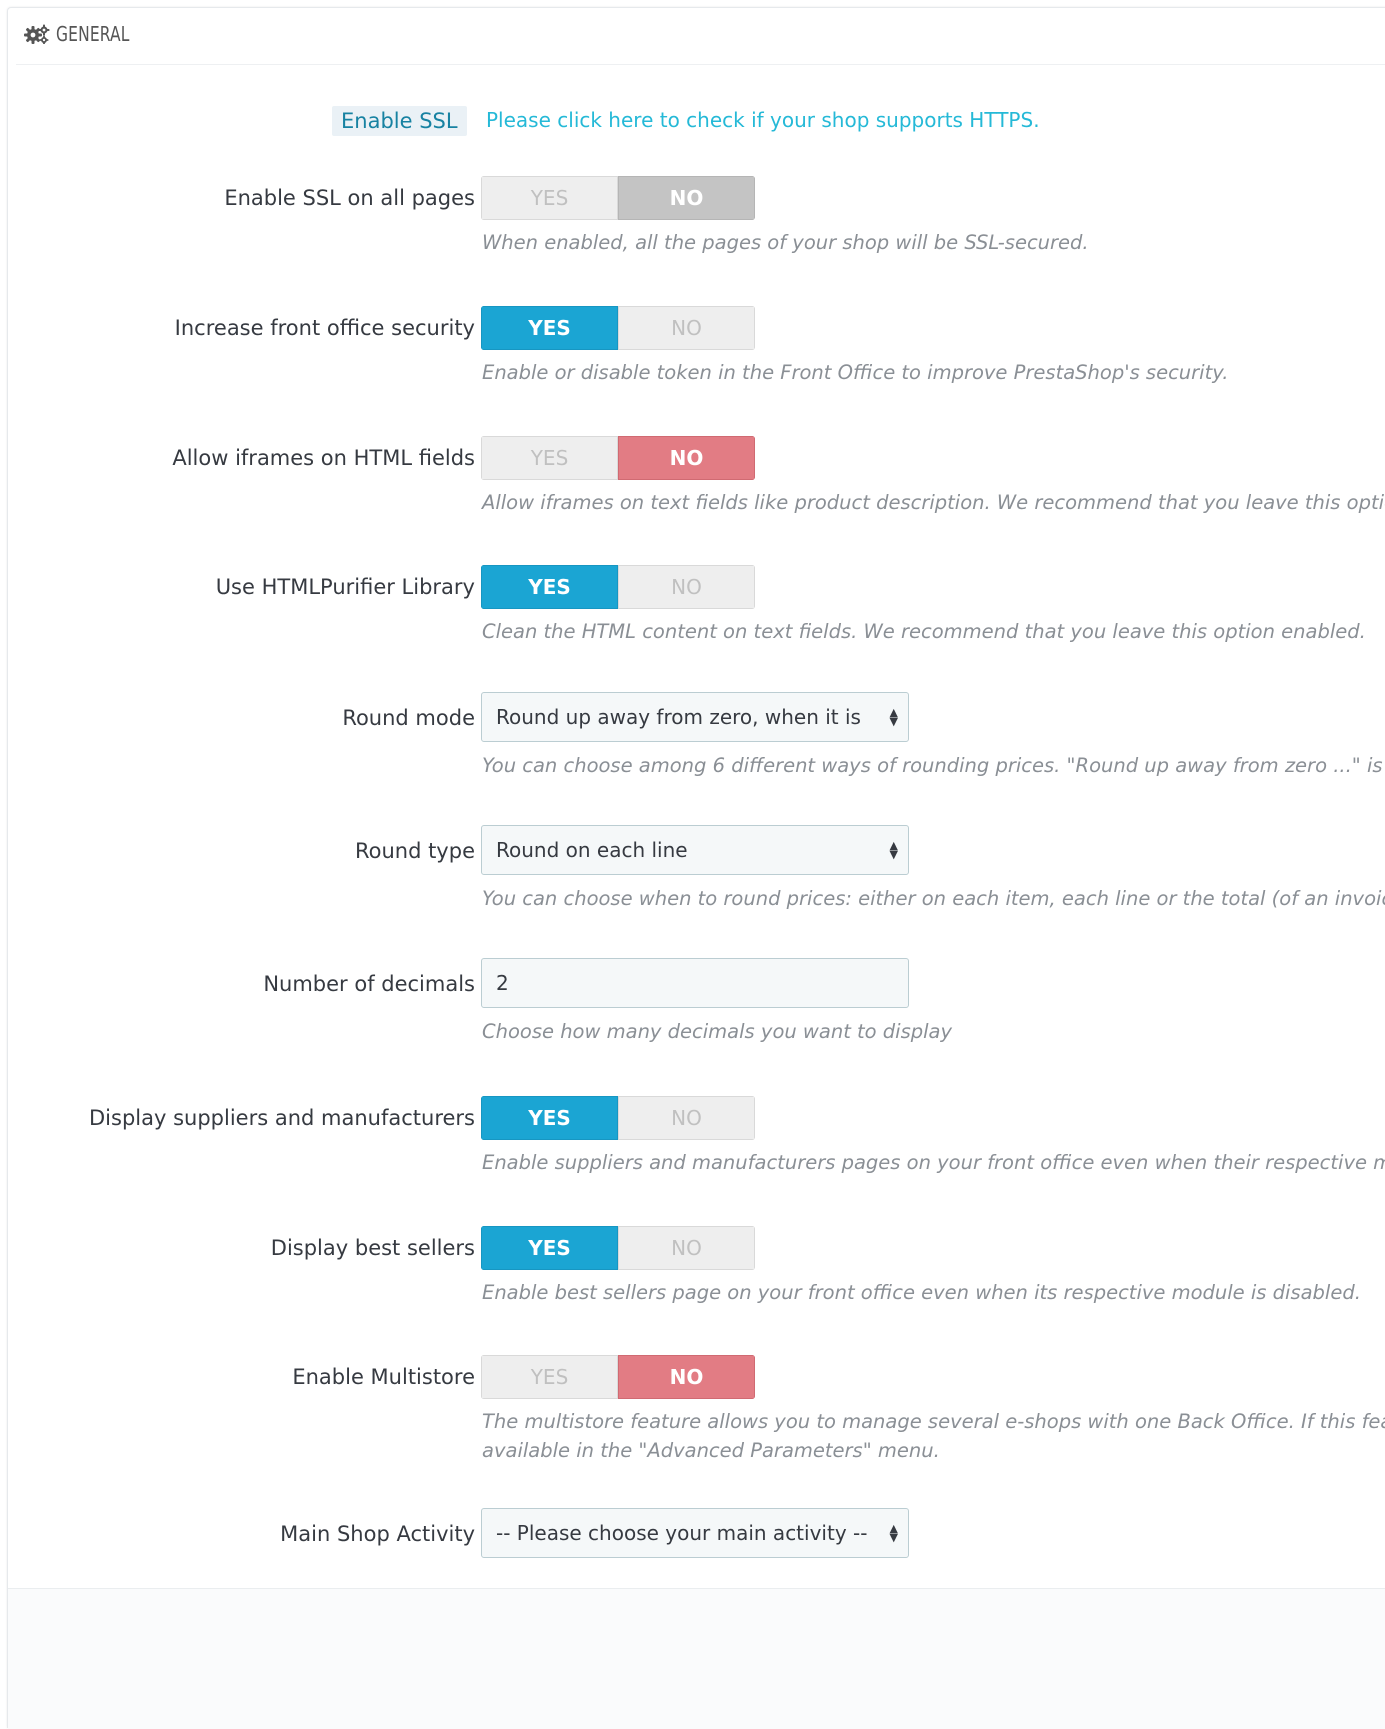  Describe the element at coordinates (696, 1658) in the screenshot. I see `panel-footer` at that location.